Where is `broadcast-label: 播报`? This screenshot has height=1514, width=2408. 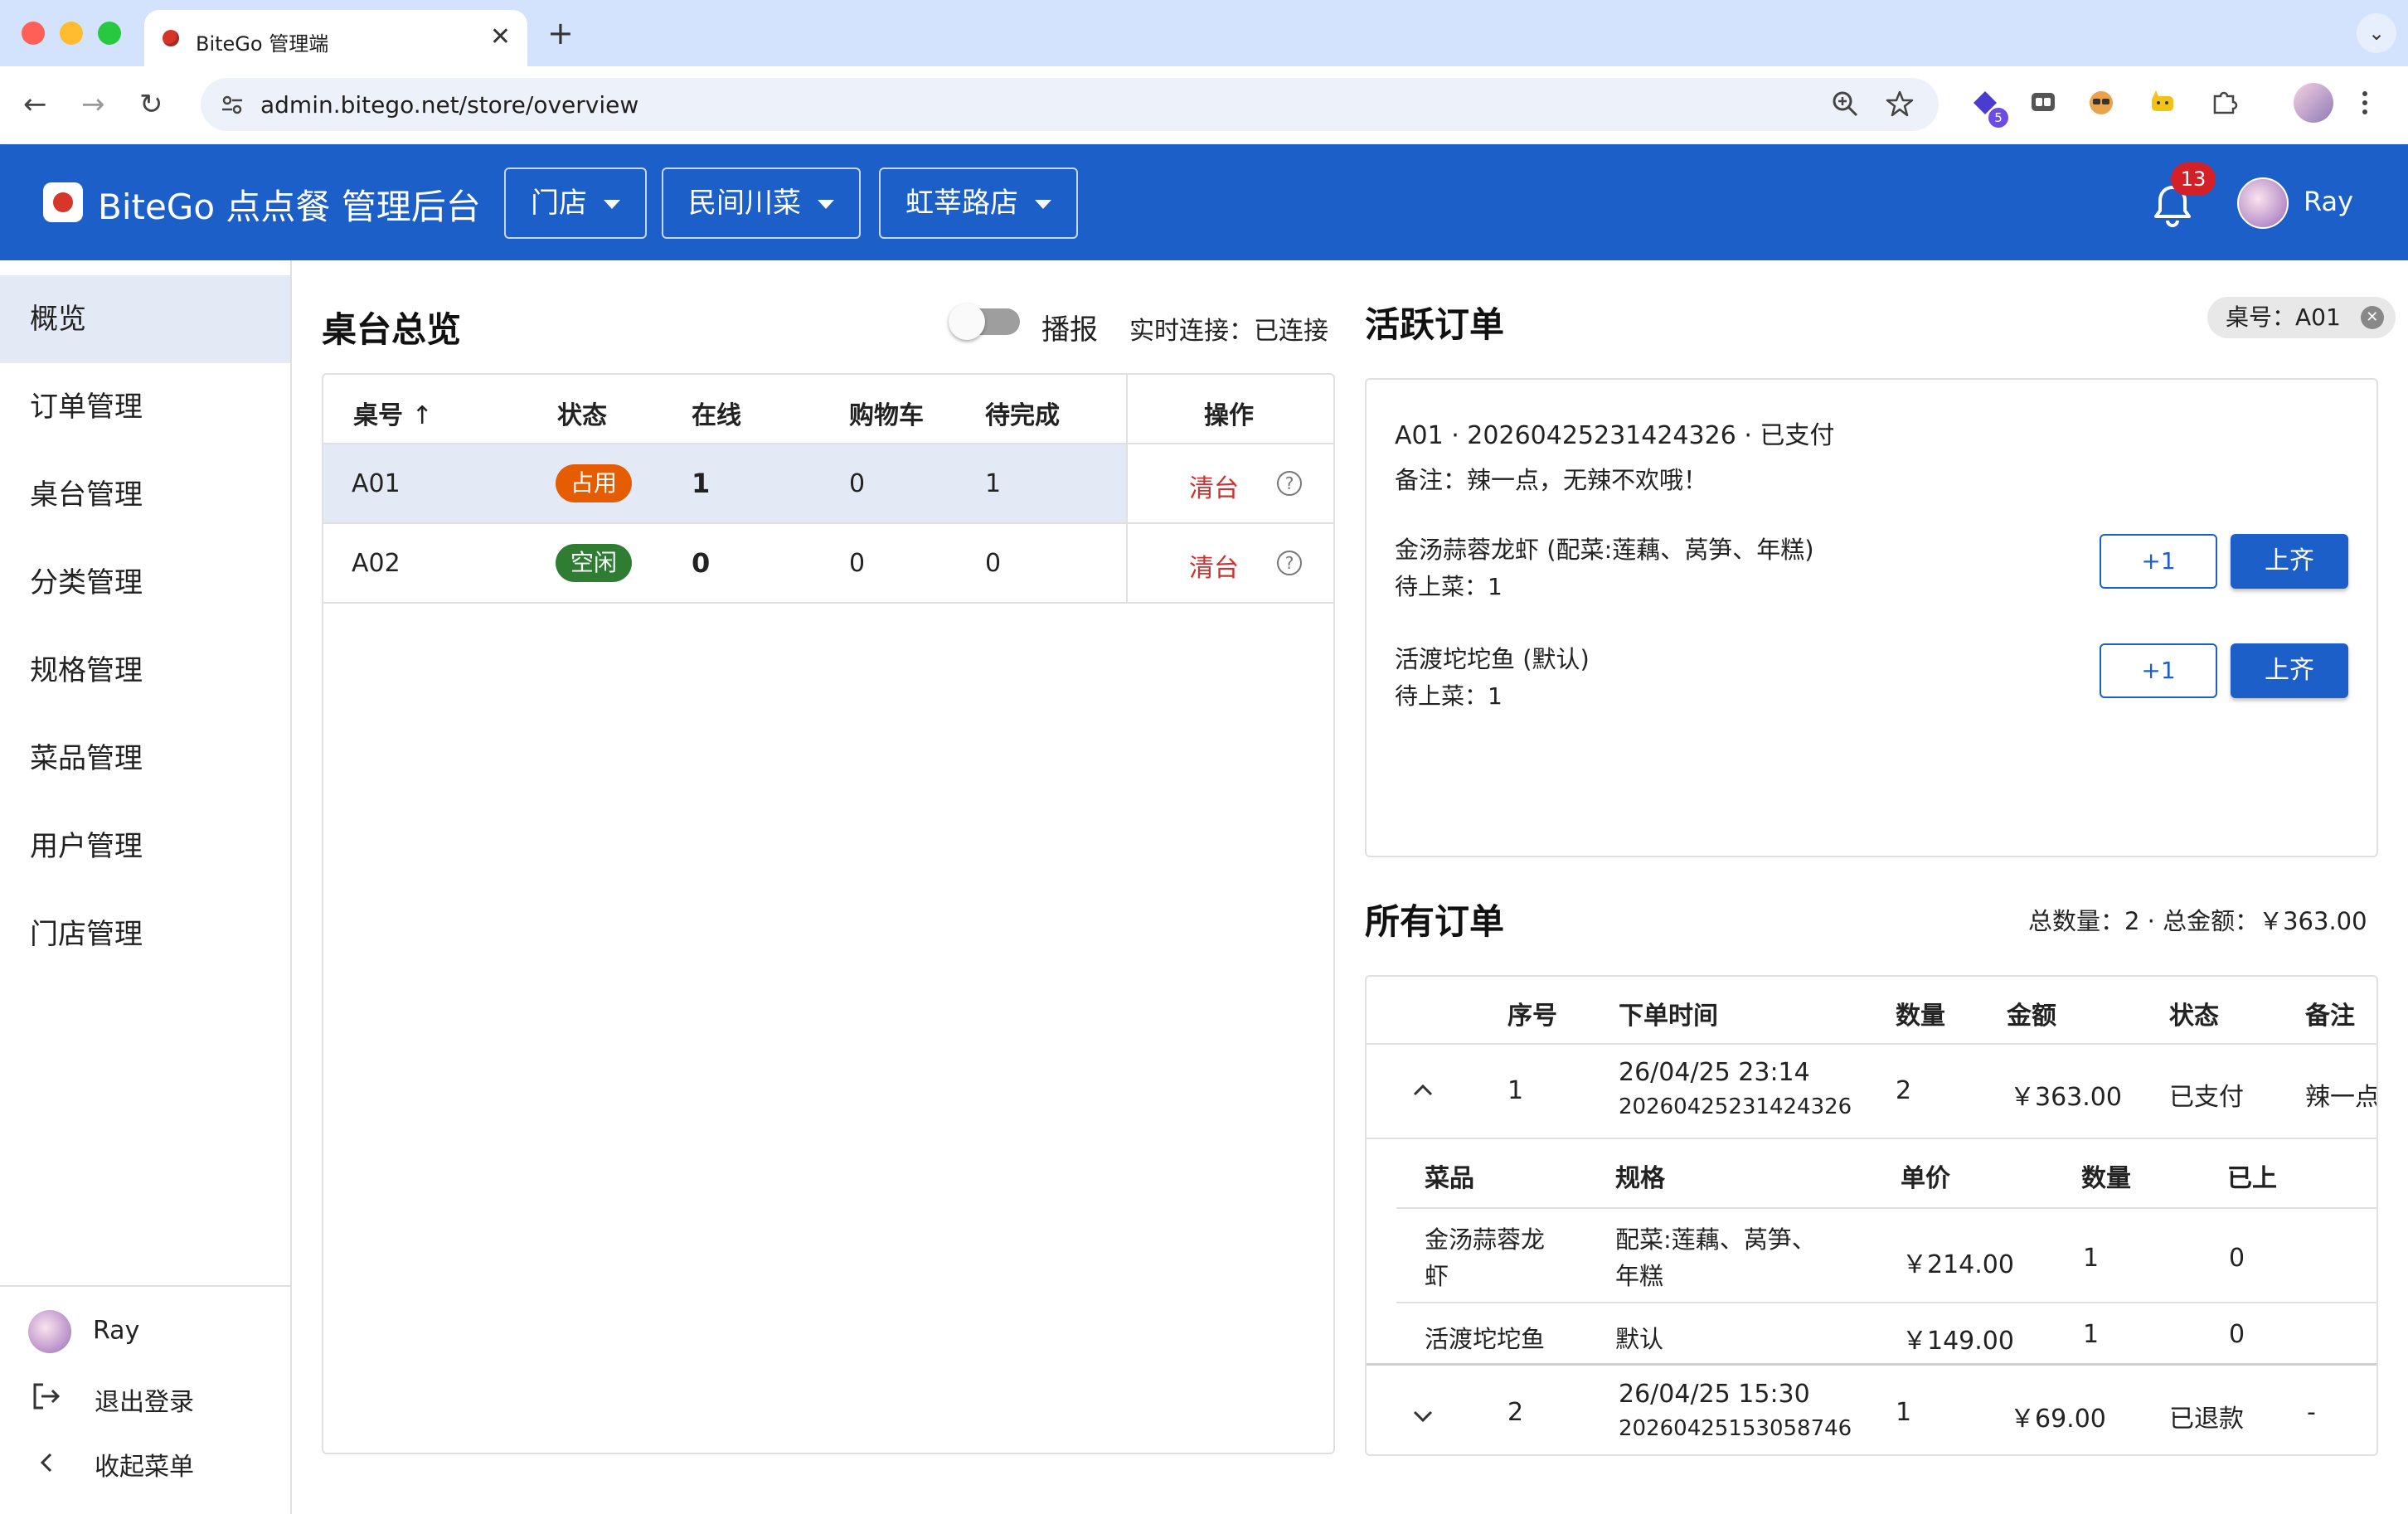 broadcast-label: 播报 is located at coordinates (1069, 330).